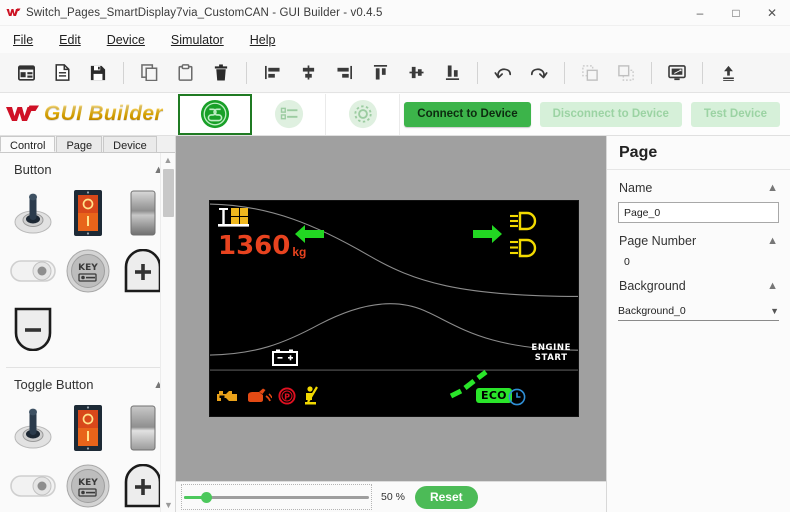 This screenshot has width=790, height=512. Describe the element at coordinates (28, 144) in the screenshot. I see `tab-control: Control` at that location.